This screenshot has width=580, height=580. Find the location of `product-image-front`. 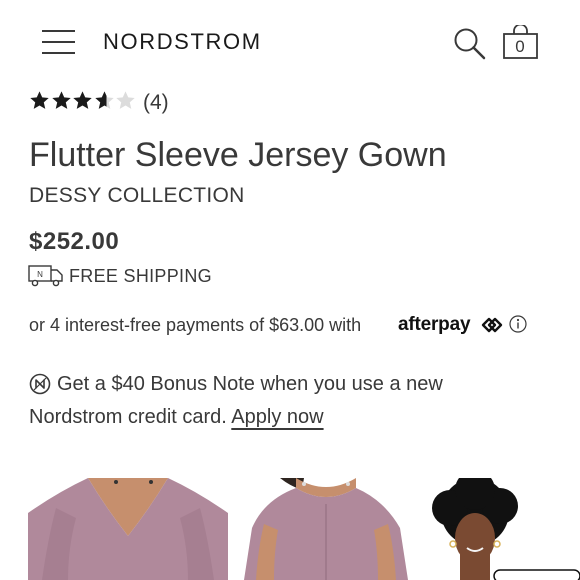

product-image-front is located at coordinates (128, 529).